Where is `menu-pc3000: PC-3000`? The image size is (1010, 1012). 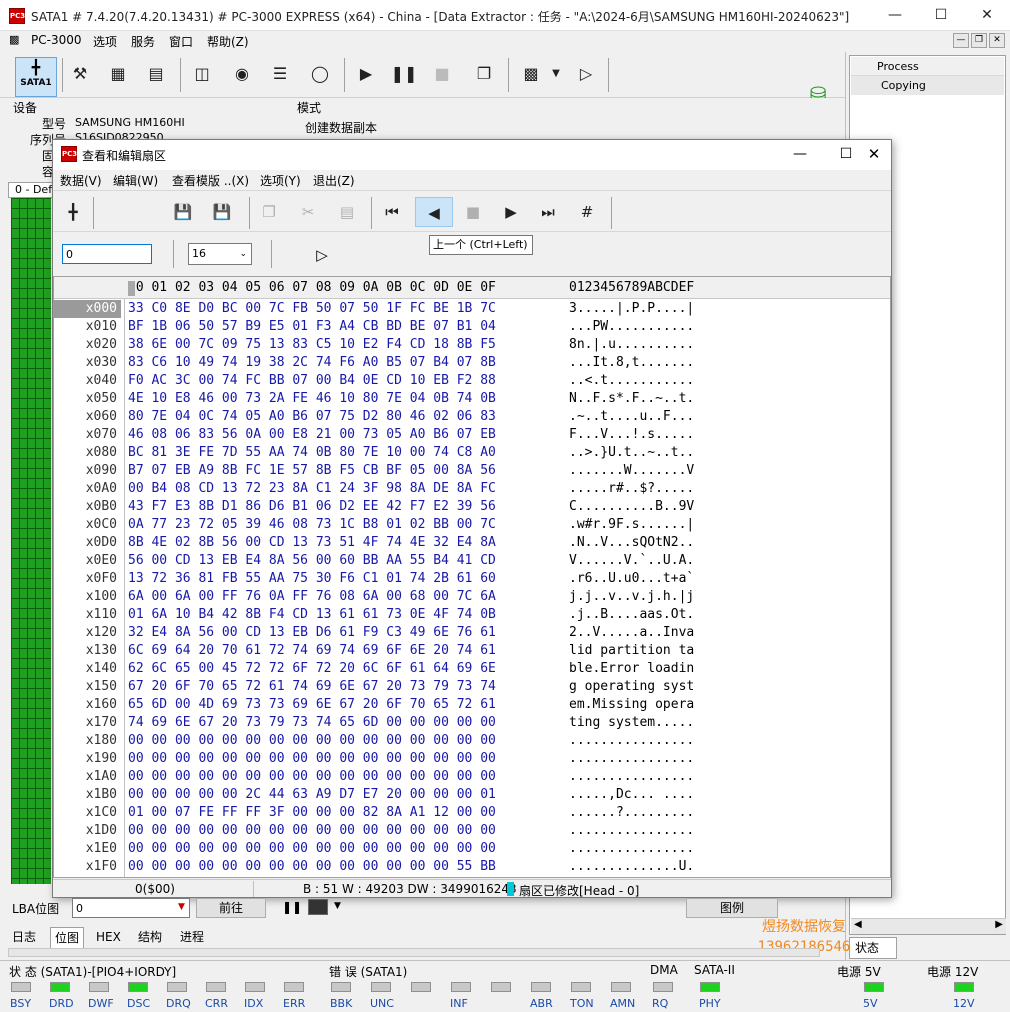
menu-pc3000: PC-3000 is located at coordinates (56, 40).